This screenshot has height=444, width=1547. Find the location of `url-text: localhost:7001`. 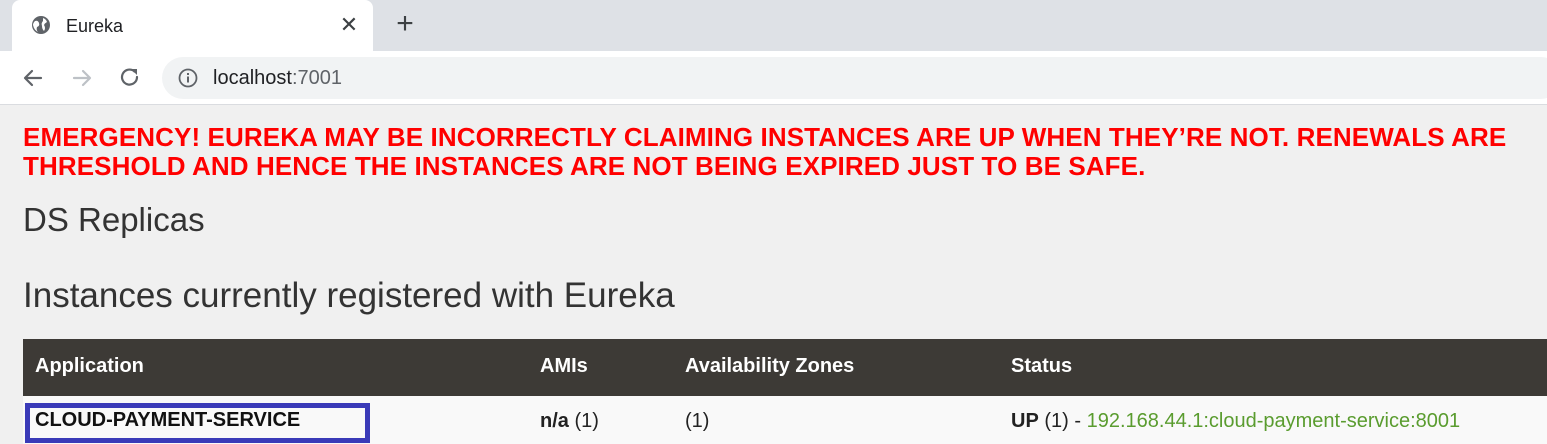

url-text: localhost:7001 is located at coordinates (277, 78).